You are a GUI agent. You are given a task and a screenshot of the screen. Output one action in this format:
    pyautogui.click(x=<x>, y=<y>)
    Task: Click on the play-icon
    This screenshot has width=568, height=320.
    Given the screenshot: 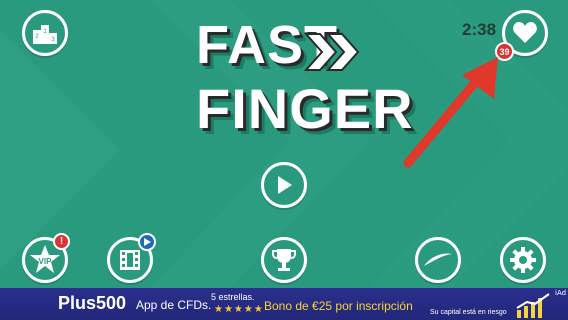 What is the action you would take?
    pyautogui.click(x=285, y=185)
    